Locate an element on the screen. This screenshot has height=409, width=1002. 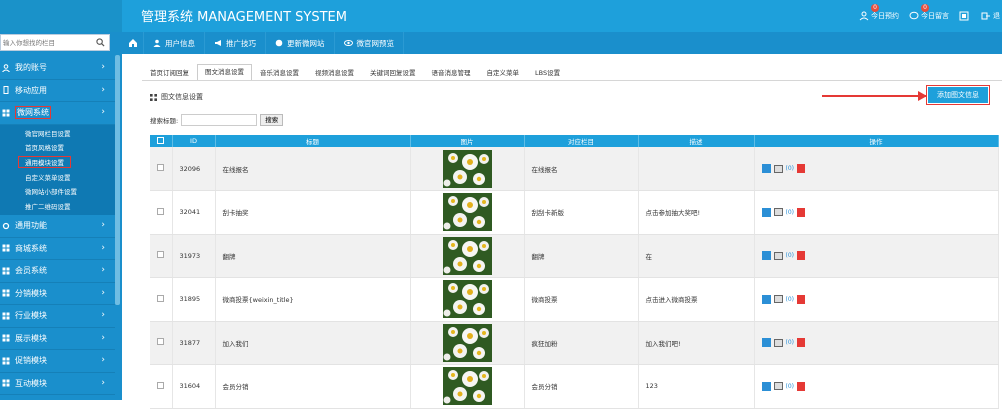
section-title: 图文信息设置 is located at coordinates (176, 97).